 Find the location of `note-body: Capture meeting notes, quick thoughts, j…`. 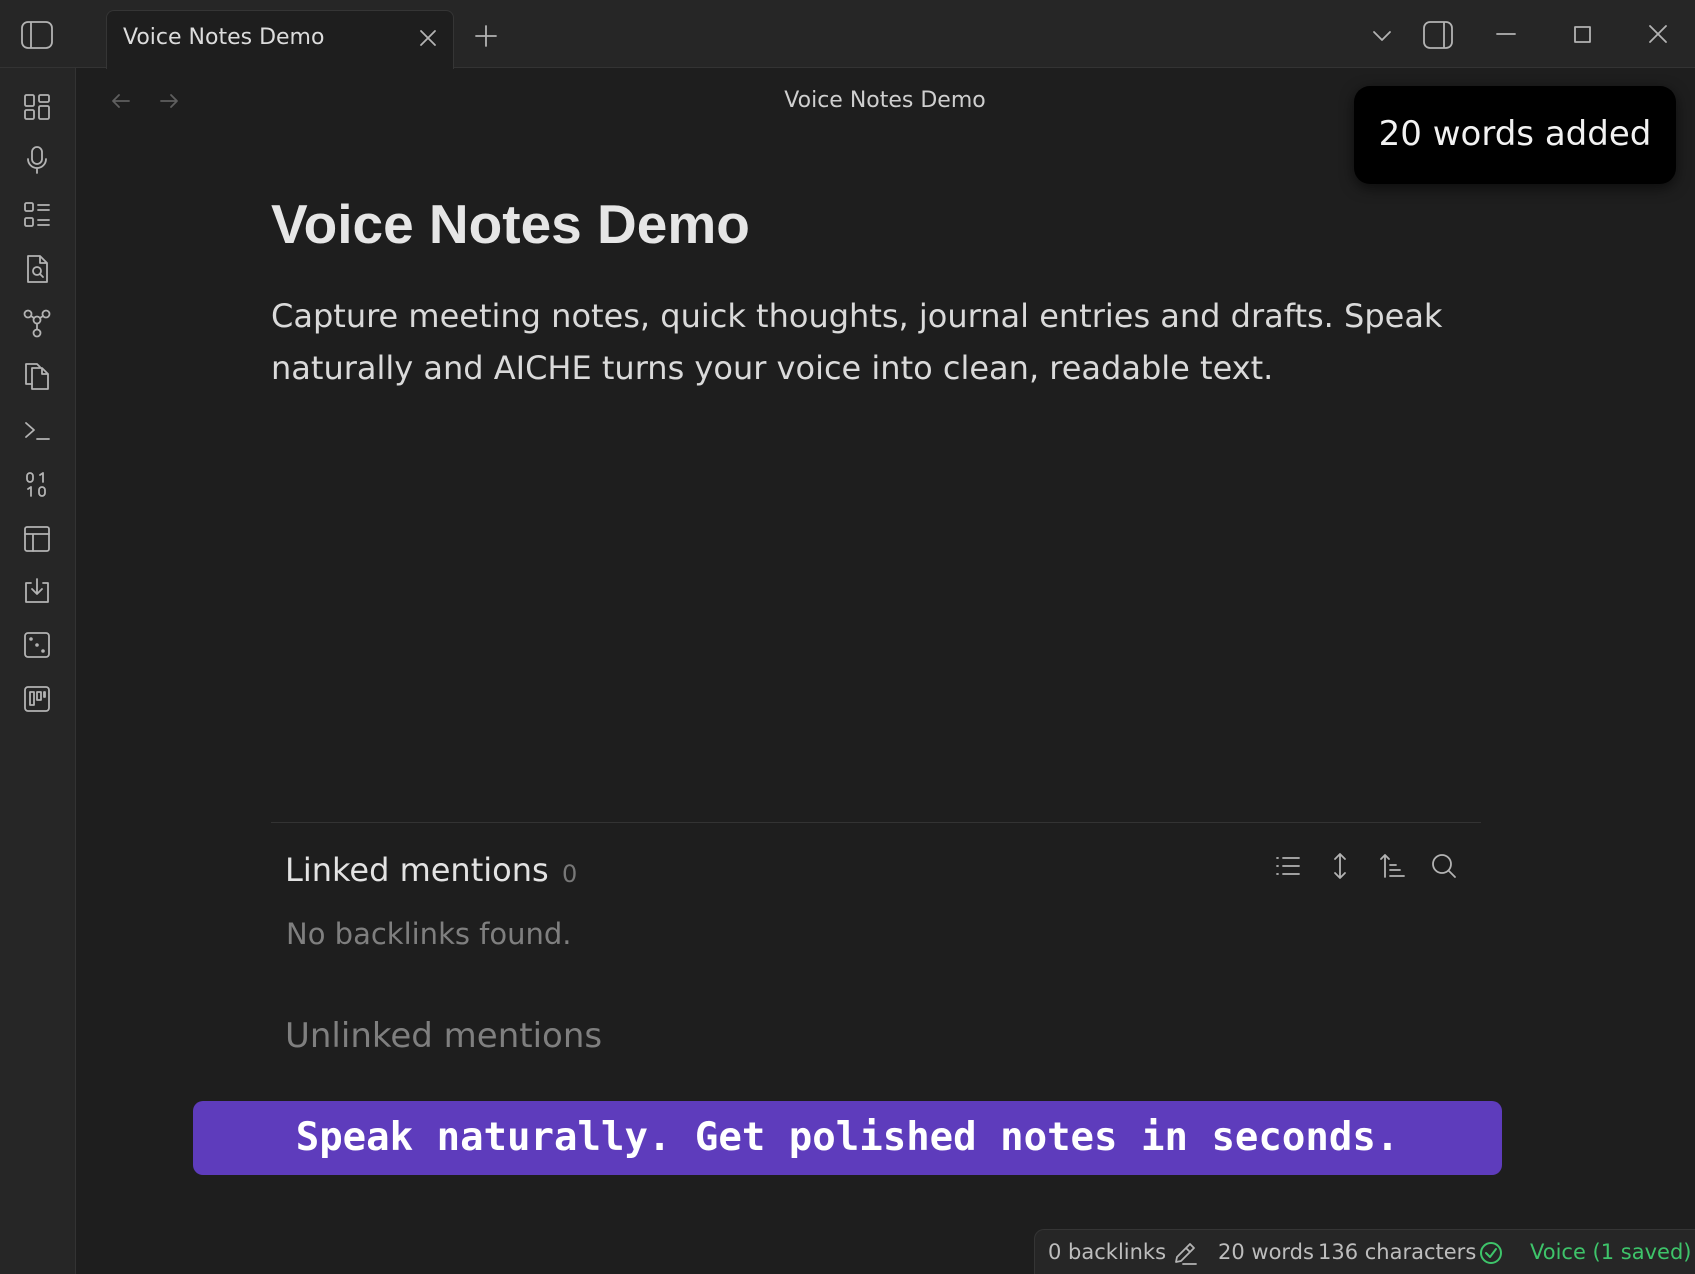

note-body: Capture meeting notes, quick thoughts, j… is located at coordinates (886, 342).